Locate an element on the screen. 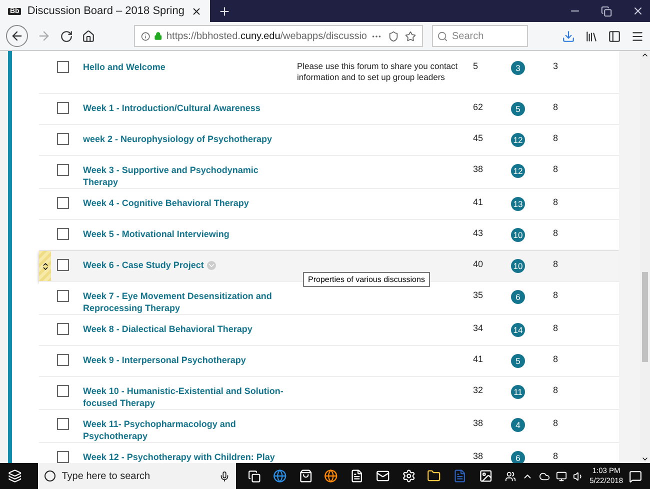 The width and height of the screenshot is (650, 489). forum-link: Week 4 - Cognitive Behavioral Therapy is located at coordinates (187, 203).